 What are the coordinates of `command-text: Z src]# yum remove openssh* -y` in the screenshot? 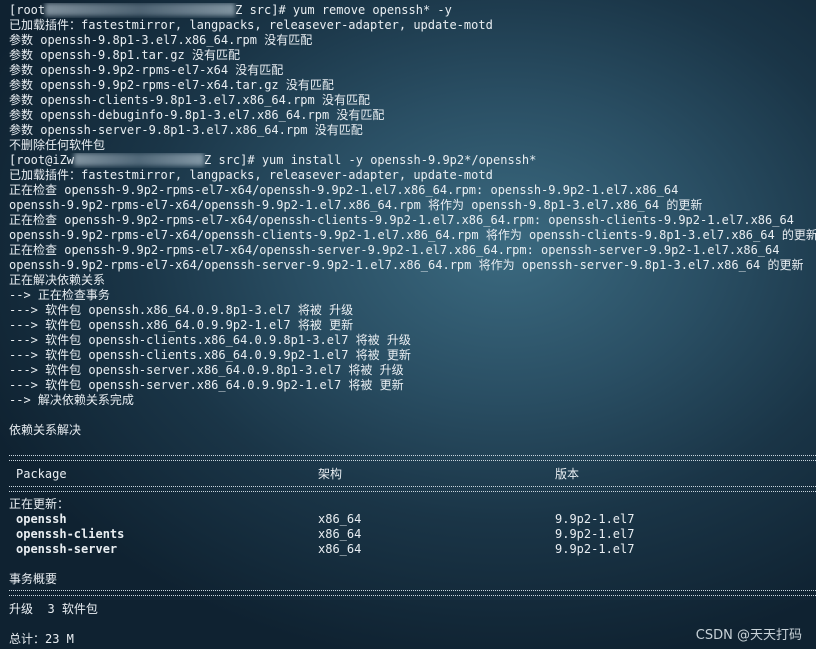 It's located at (343, 10).